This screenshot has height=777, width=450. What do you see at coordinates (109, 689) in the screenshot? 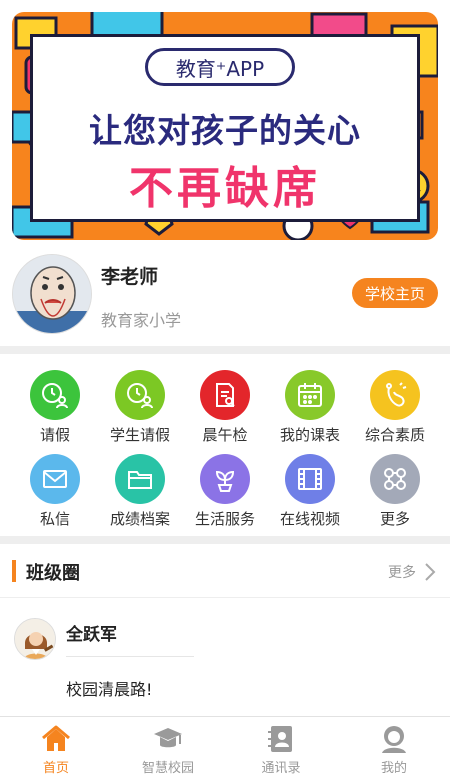
I see `post-text: 校园清晨路!` at bounding box center [109, 689].